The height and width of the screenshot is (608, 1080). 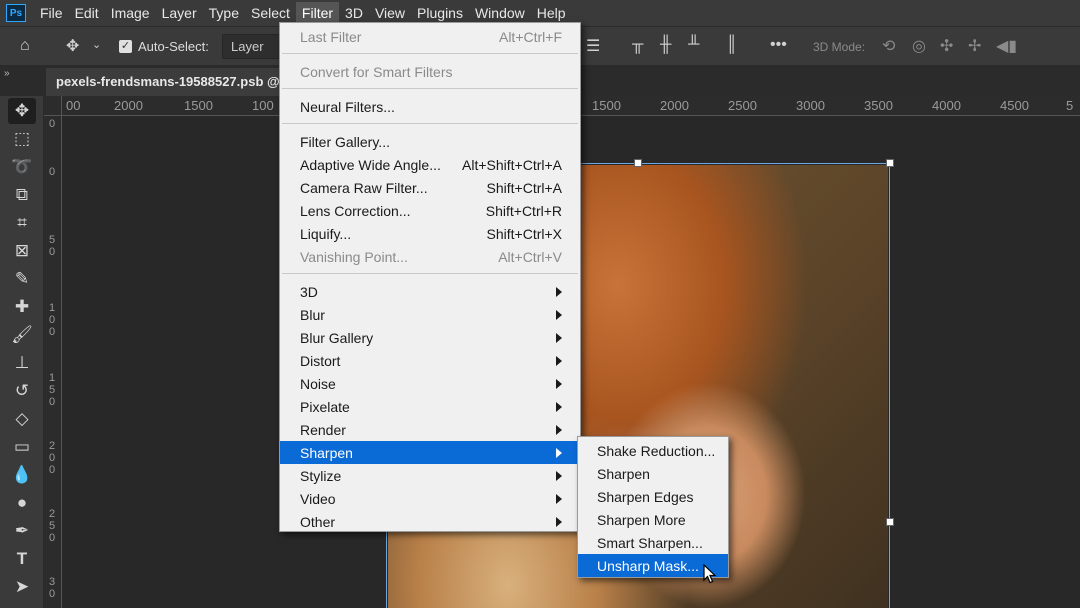 What do you see at coordinates (919, 46) in the screenshot?
I see `3d-roll-icon: ◎` at bounding box center [919, 46].